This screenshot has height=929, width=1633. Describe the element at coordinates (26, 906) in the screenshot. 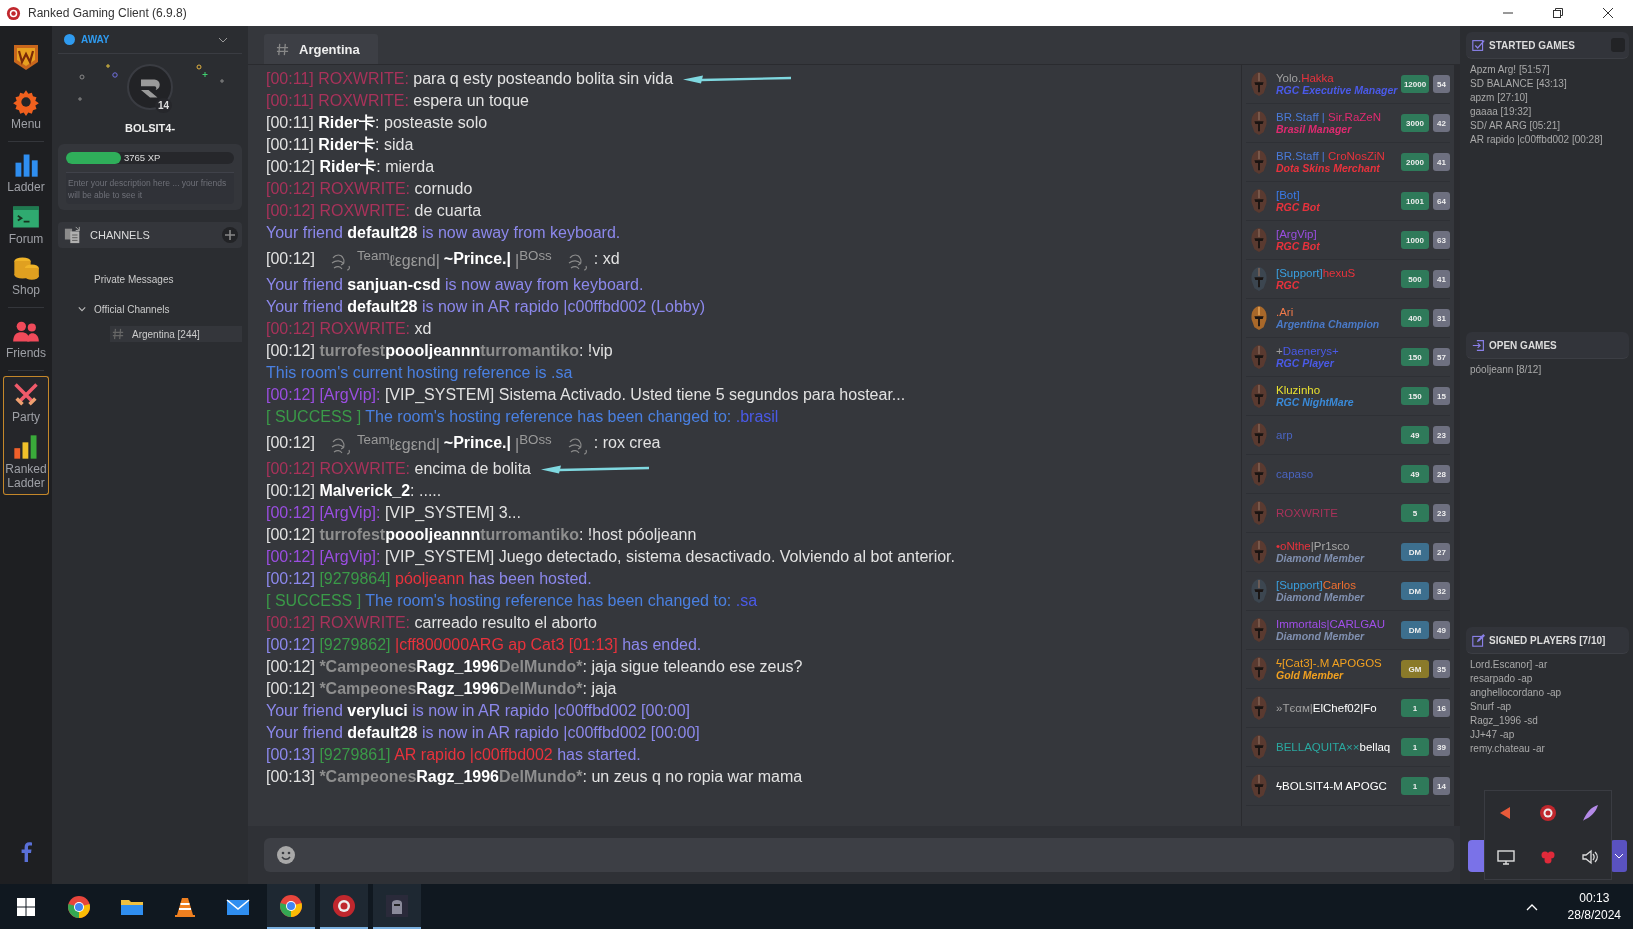

I see `windows-start-icon` at that location.